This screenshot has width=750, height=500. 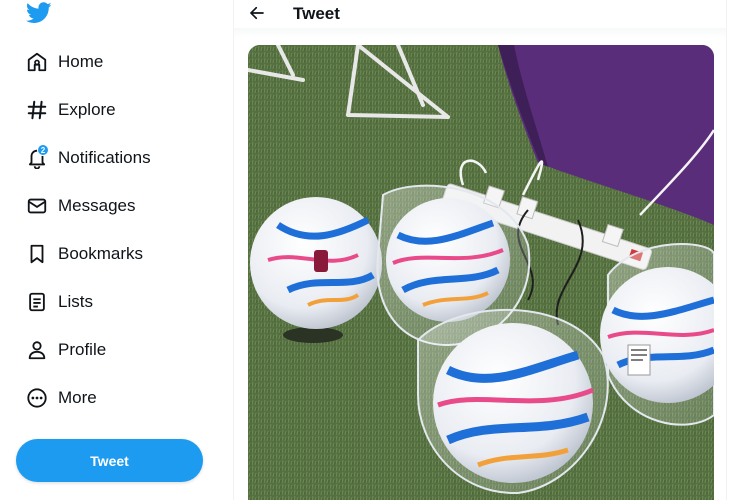 I want to click on sidebar-item-label: Profile, so click(x=82, y=349).